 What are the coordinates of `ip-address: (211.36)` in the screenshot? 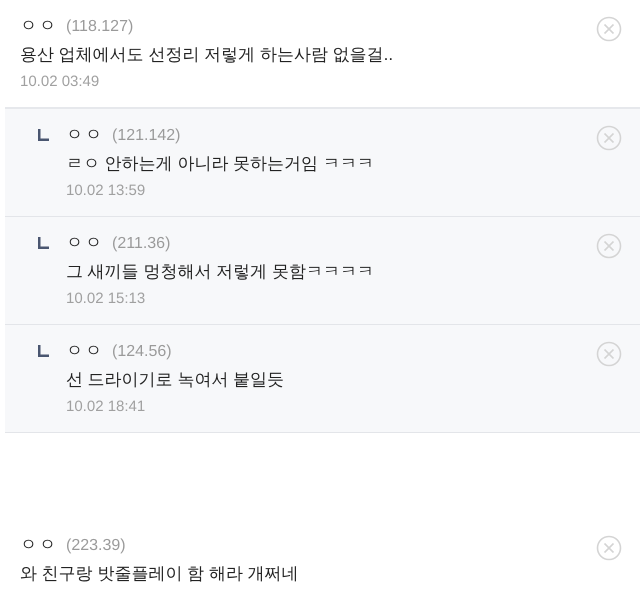 It's located at (141, 244).